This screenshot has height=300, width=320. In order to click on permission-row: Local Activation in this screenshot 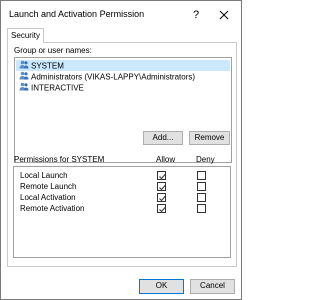, I will do `click(122, 197)`.